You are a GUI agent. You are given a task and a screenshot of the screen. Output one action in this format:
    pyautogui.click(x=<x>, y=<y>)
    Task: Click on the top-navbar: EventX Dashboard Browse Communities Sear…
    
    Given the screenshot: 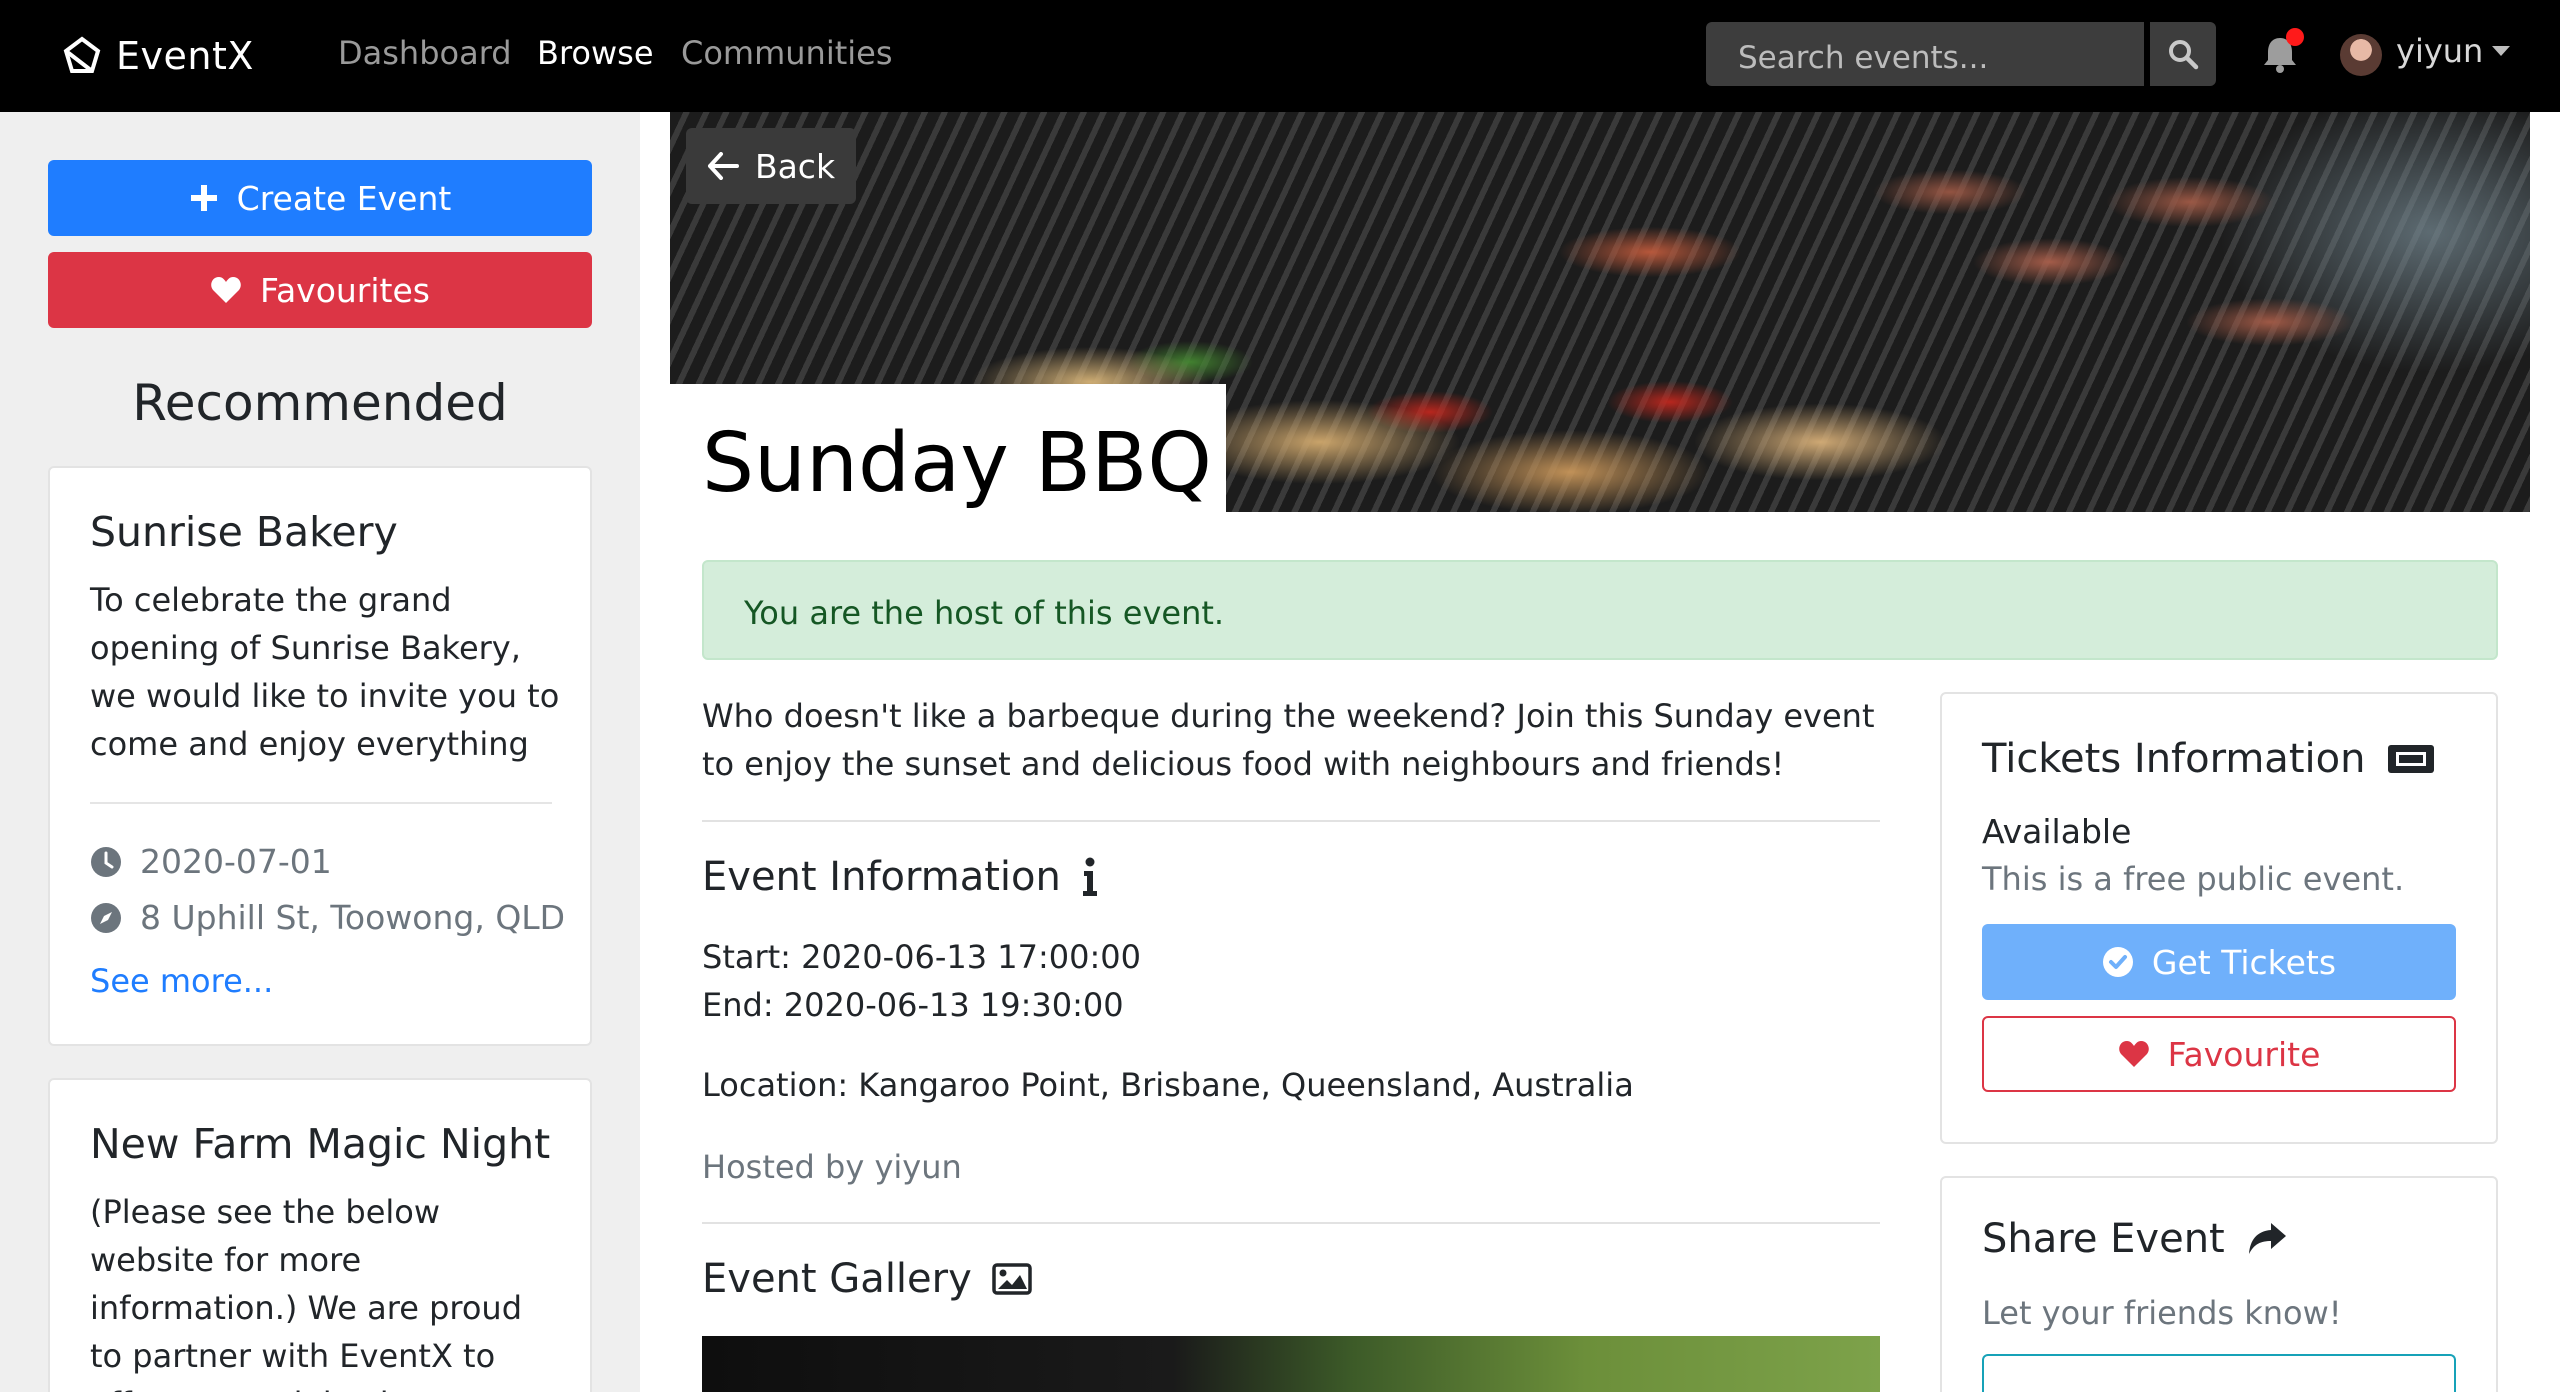 What is the action you would take?
    pyautogui.click(x=1280, y=56)
    